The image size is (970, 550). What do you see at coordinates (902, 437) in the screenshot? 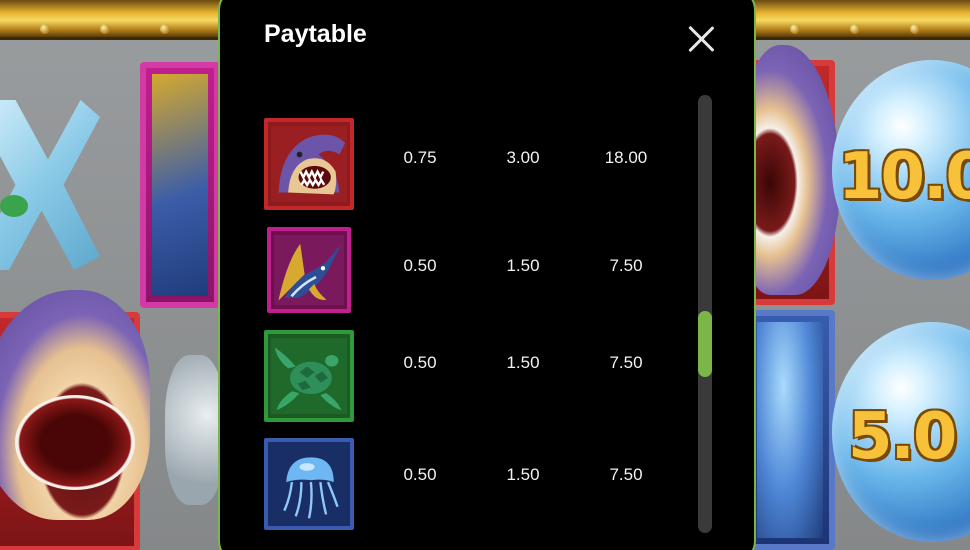
I see `money-bubble-value: 5.0` at bounding box center [902, 437].